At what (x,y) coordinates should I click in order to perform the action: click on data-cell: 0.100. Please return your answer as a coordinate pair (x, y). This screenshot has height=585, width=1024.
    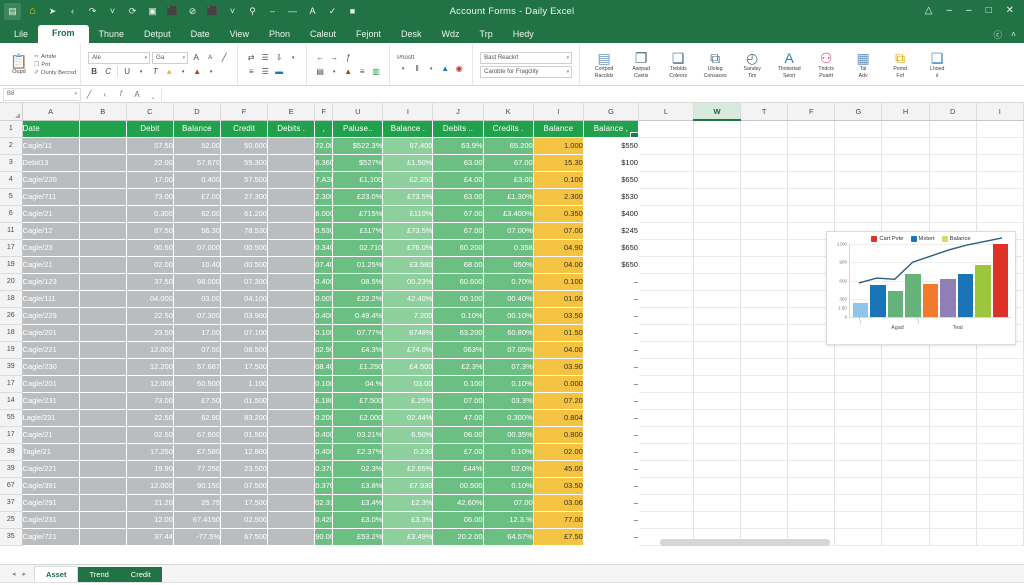
    Looking at the image, I should click on (458, 384).